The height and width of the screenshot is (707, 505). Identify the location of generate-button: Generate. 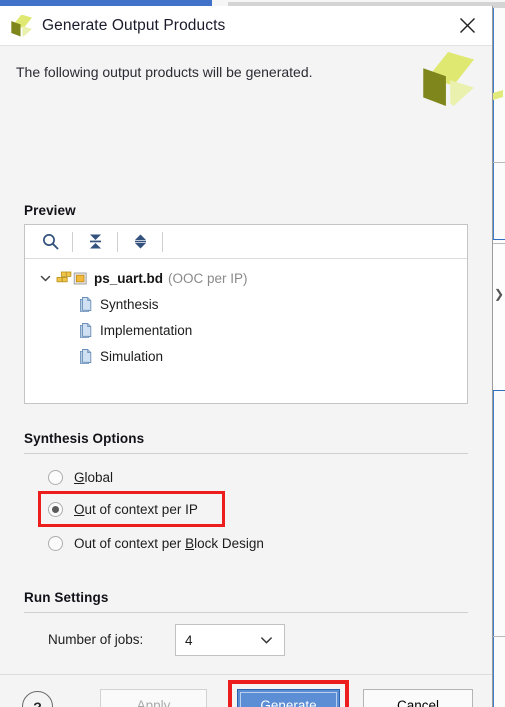
(288, 698).